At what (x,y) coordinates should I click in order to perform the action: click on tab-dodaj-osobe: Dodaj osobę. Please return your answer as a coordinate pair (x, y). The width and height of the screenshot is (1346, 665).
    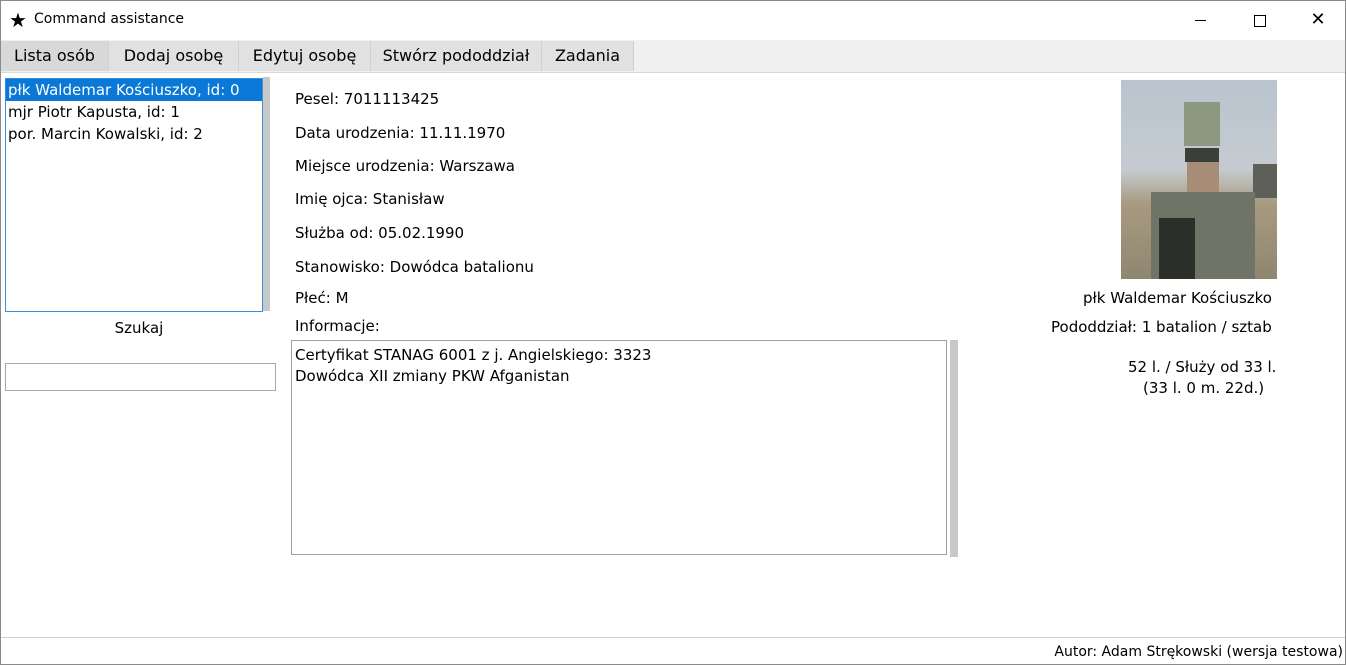
    Looking at the image, I should click on (174, 56).